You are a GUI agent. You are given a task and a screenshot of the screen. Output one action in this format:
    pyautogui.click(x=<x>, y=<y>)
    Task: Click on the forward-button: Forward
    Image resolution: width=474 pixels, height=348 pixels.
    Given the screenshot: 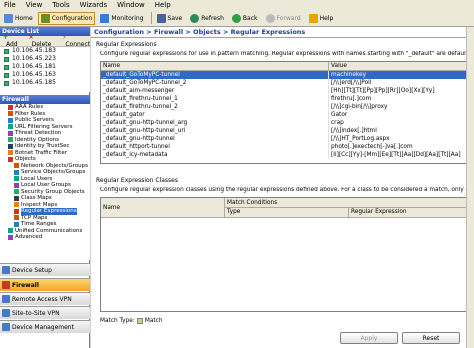 What is the action you would take?
    pyautogui.click(x=283, y=18)
    